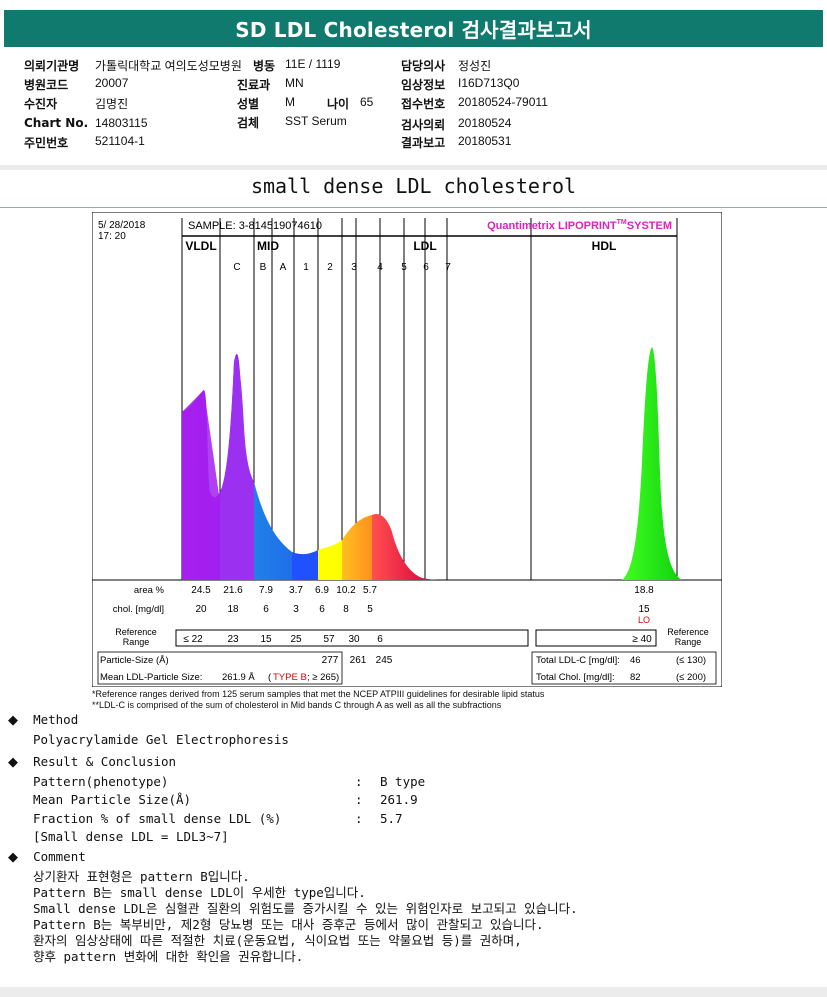 This screenshot has width=827, height=997. I want to click on result-note: [Small dense LDL = LDL3~7], so click(131, 836).